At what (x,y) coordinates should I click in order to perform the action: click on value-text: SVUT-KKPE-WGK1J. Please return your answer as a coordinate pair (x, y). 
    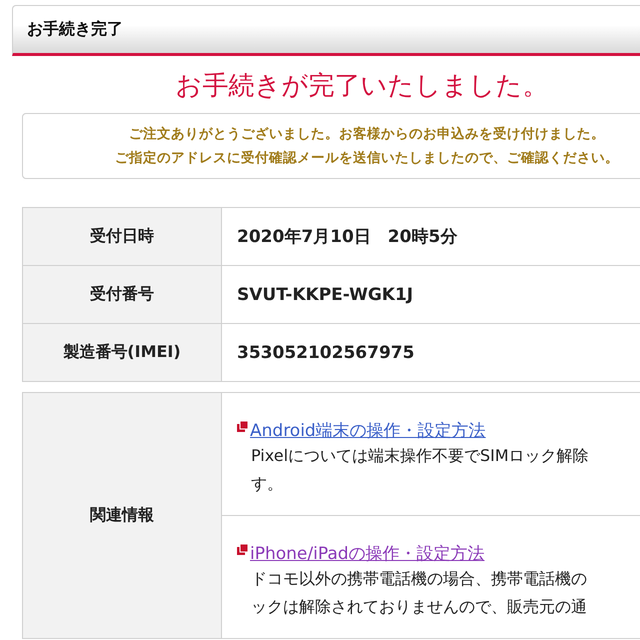
    Looking at the image, I should click on (325, 294).